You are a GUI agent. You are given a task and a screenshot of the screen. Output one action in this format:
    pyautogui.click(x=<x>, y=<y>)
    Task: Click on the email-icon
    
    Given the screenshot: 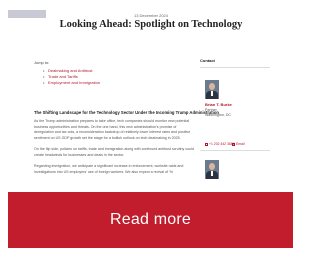 What is the action you would take?
    pyautogui.click(x=233, y=144)
    